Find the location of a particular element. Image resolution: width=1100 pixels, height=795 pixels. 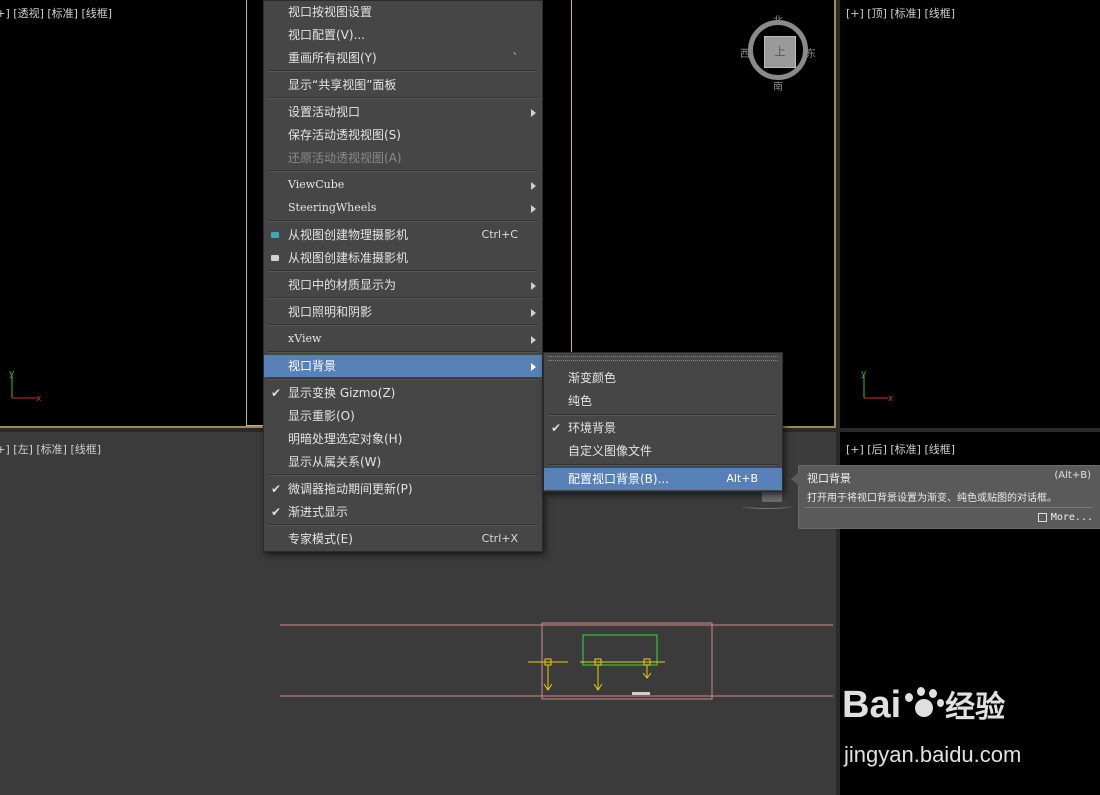

menu-item-label: 环境背景 is located at coordinates (592, 428).